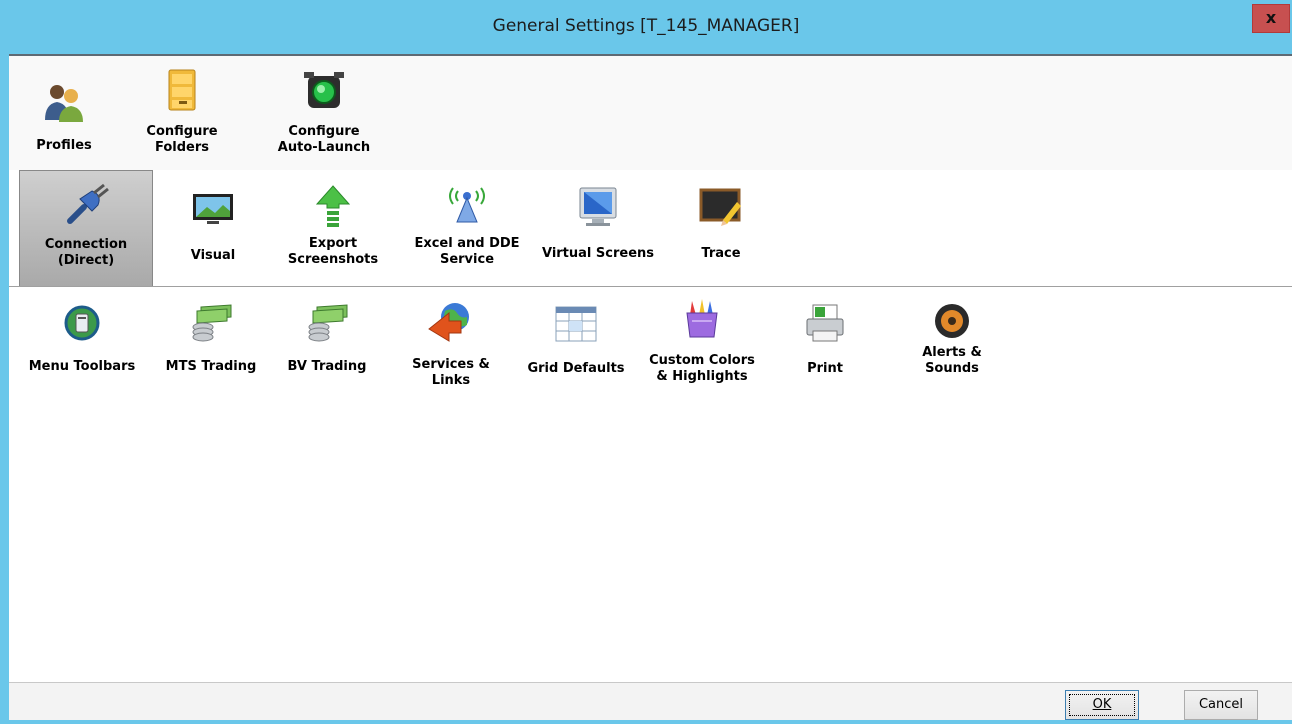  Describe the element at coordinates (467, 230) in the screenshot. I see `excel-dde-service-button: Excel and DDE Service` at that location.